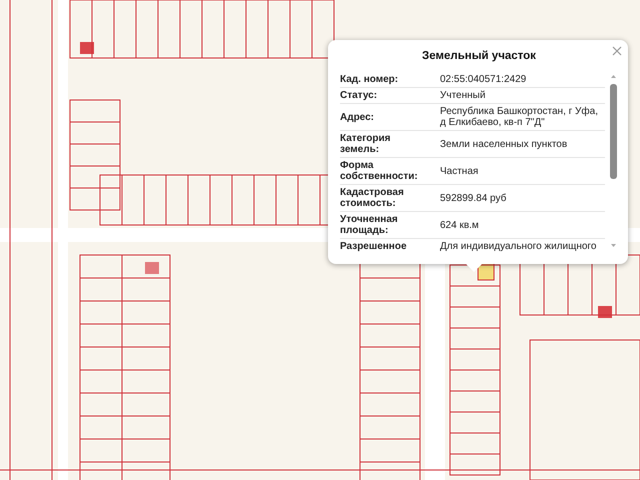 This screenshot has width=640, height=480. What do you see at coordinates (370, 79) in the screenshot?
I see `field-label: Кад. номер:` at bounding box center [370, 79].